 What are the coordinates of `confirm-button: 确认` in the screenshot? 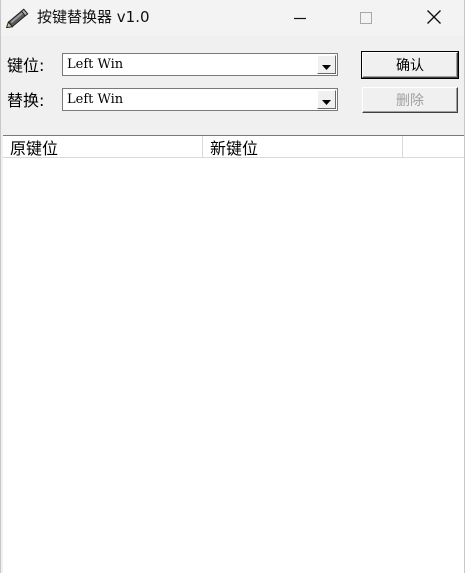 It's located at (410, 65).